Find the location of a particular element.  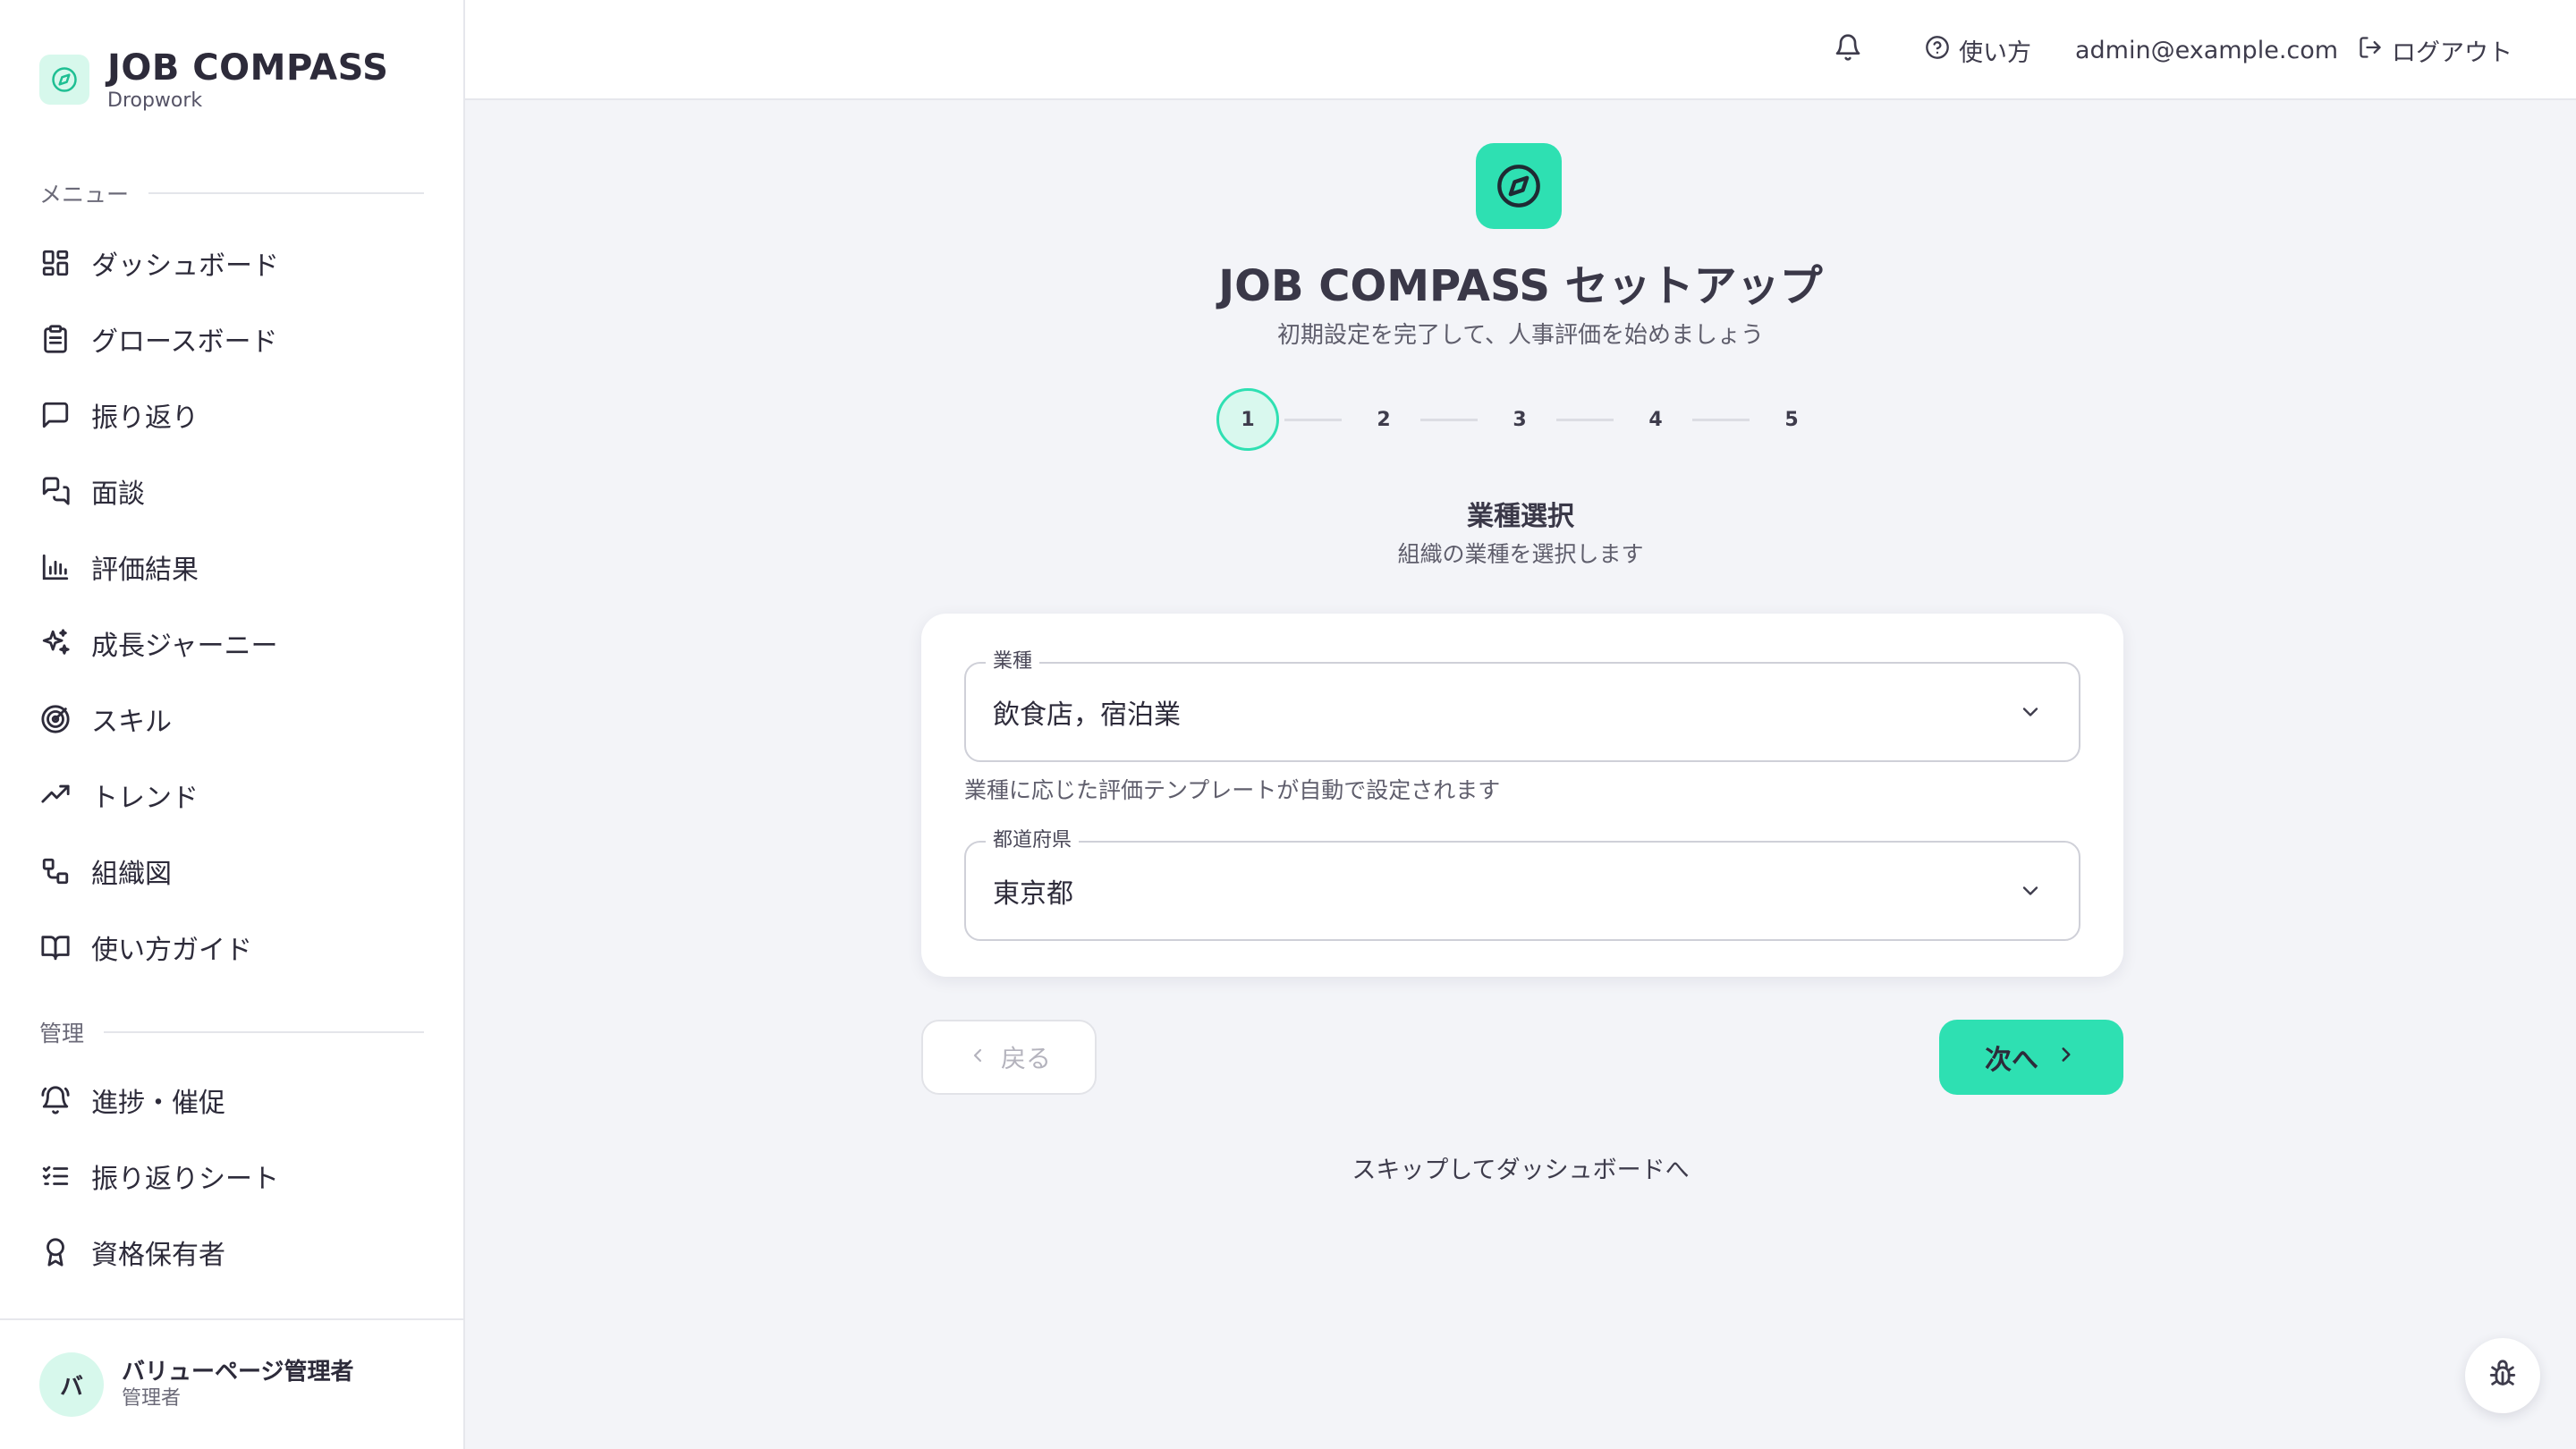

brand: JOB COMPASS Dropwork is located at coordinates (213, 80).